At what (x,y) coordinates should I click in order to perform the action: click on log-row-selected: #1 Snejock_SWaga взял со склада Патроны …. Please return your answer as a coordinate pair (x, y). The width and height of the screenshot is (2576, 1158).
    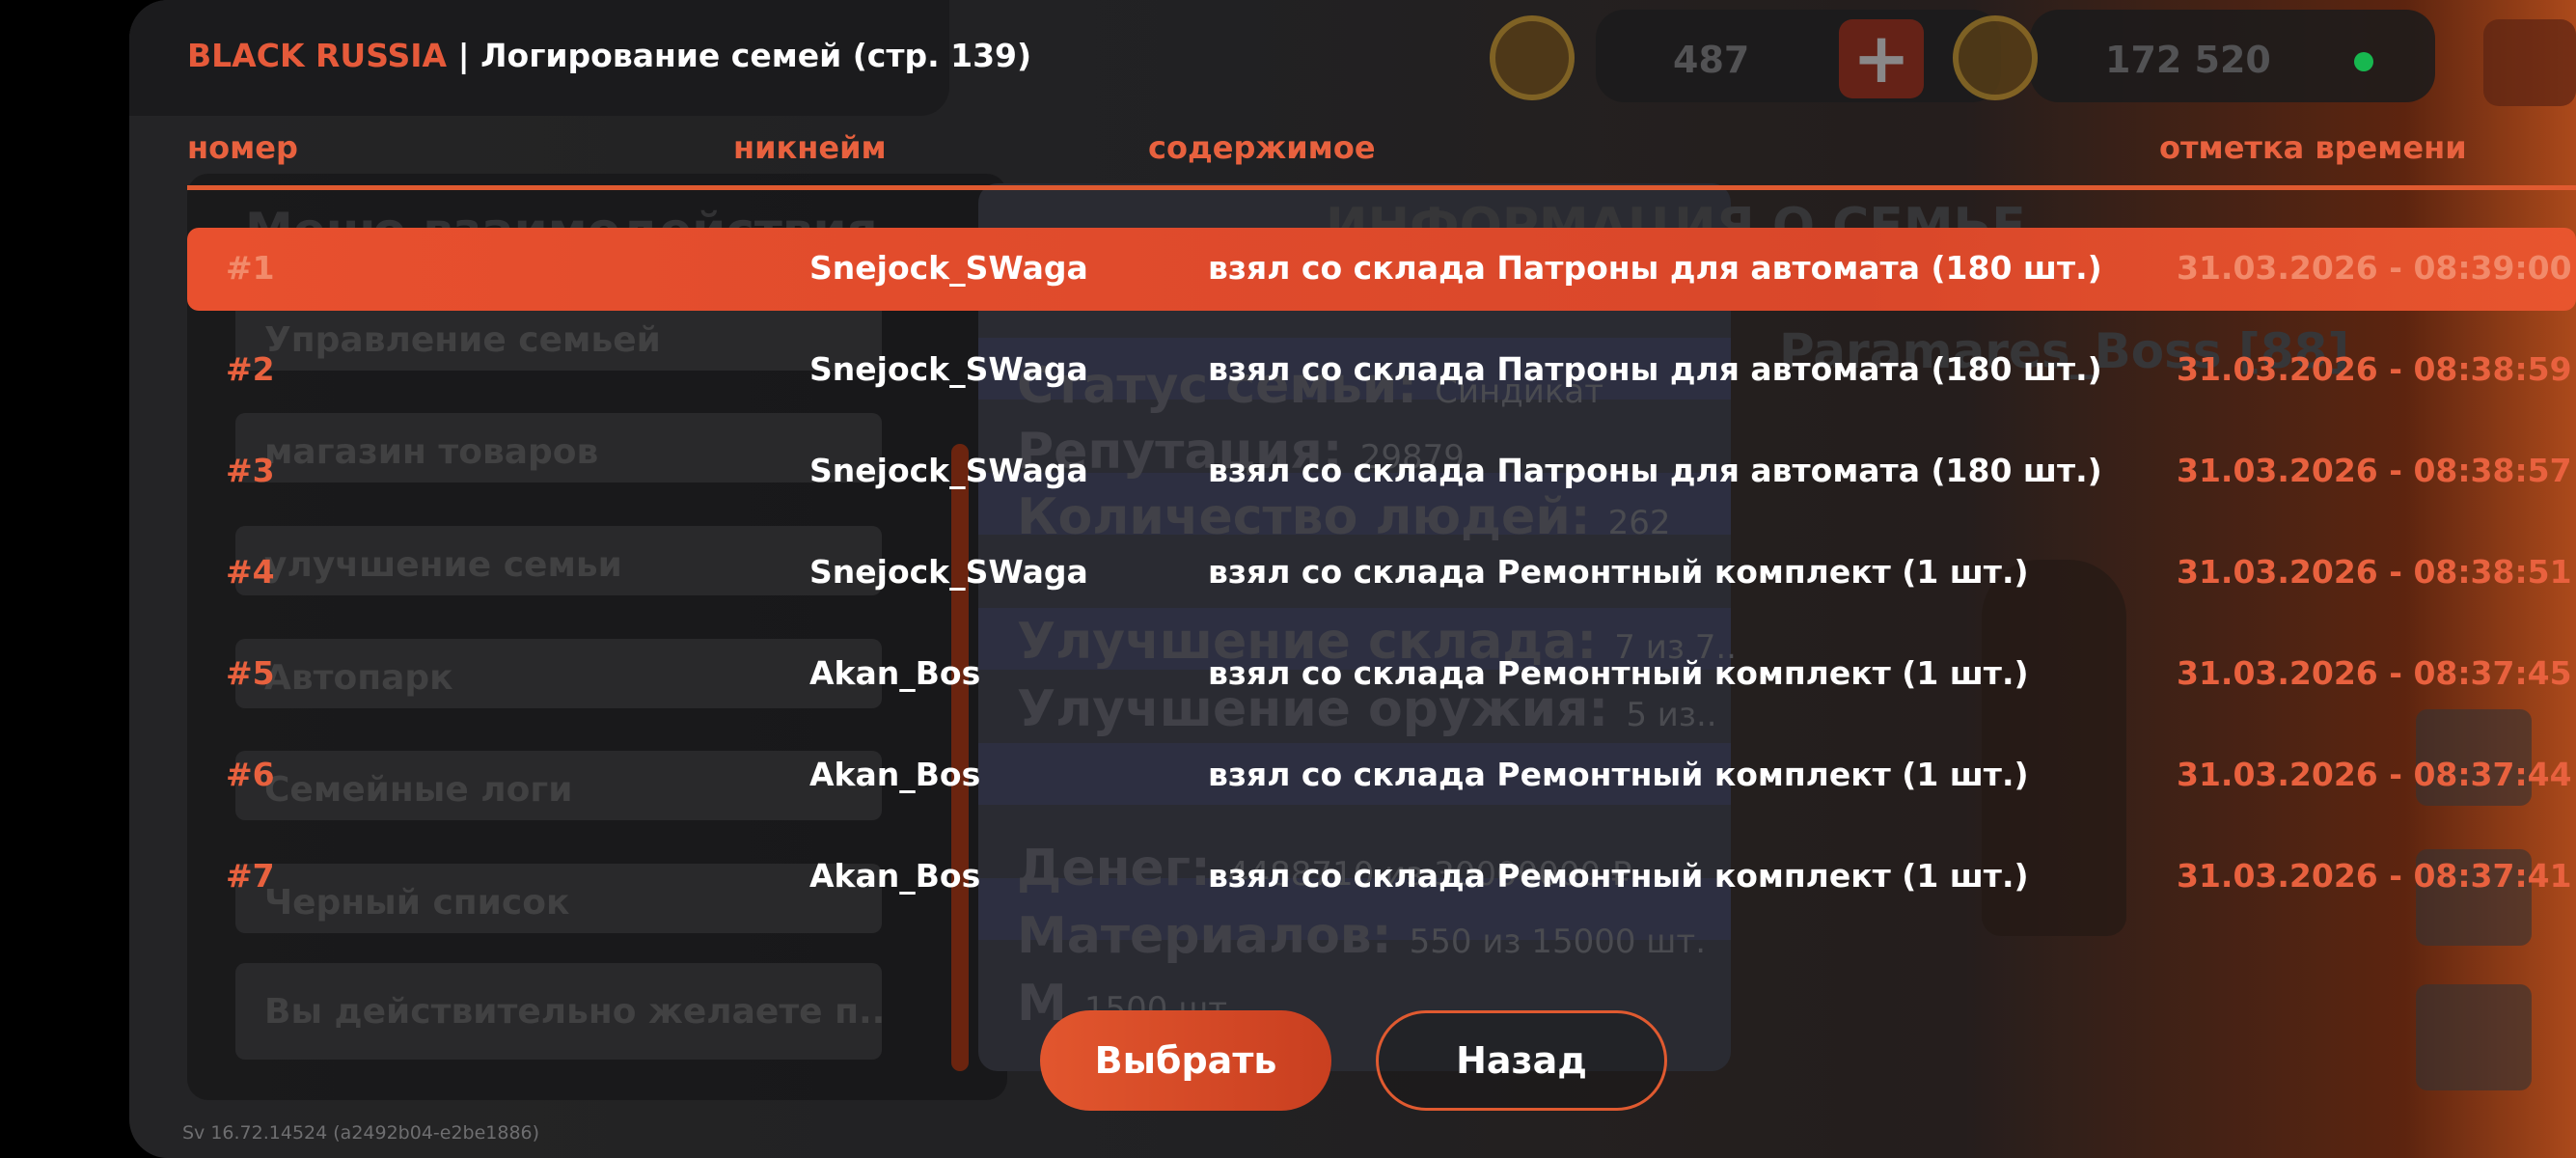
    Looking at the image, I should click on (1381, 269).